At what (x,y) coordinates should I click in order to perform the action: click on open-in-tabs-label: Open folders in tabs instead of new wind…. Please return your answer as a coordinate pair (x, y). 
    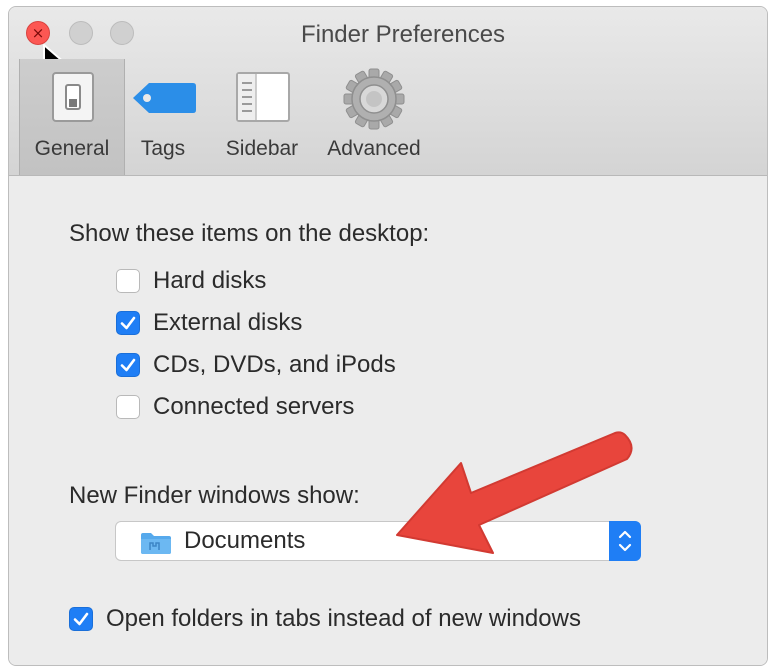
    Looking at the image, I should click on (343, 618).